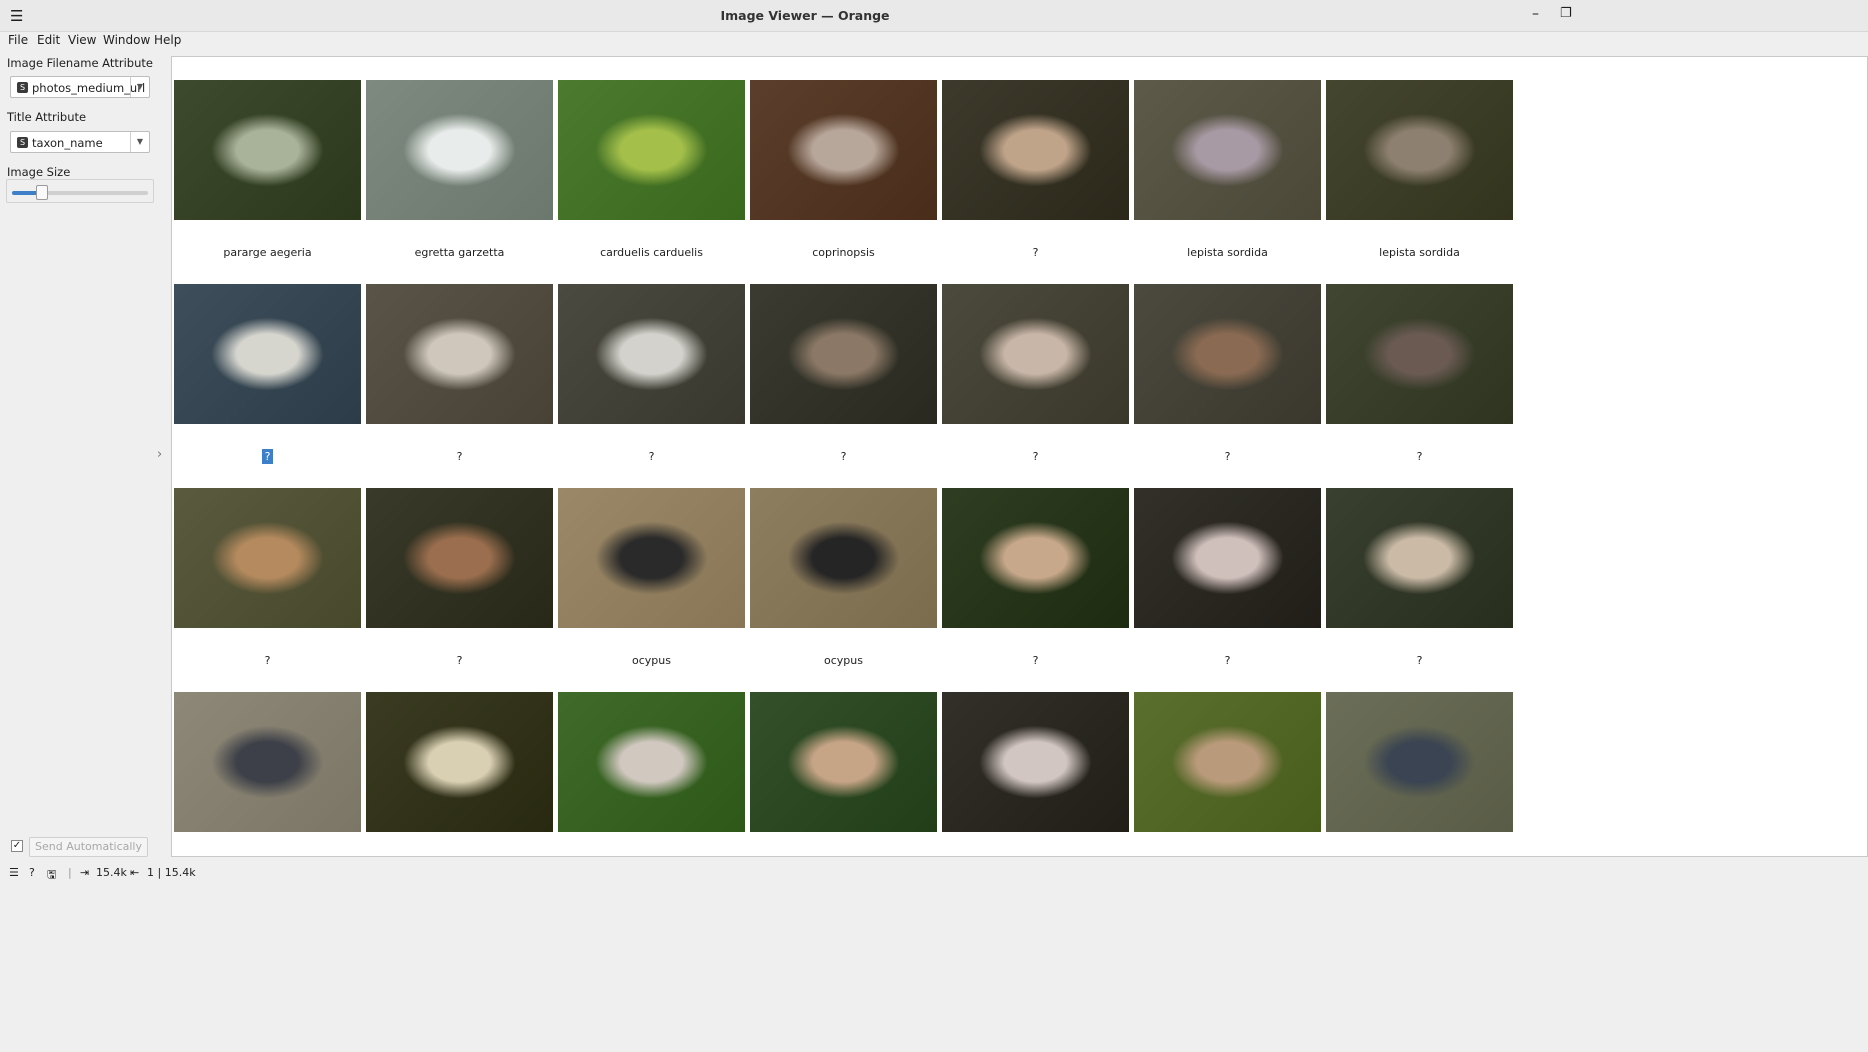  What do you see at coordinates (48, 40) in the screenshot?
I see `menu-edit: Edit` at bounding box center [48, 40].